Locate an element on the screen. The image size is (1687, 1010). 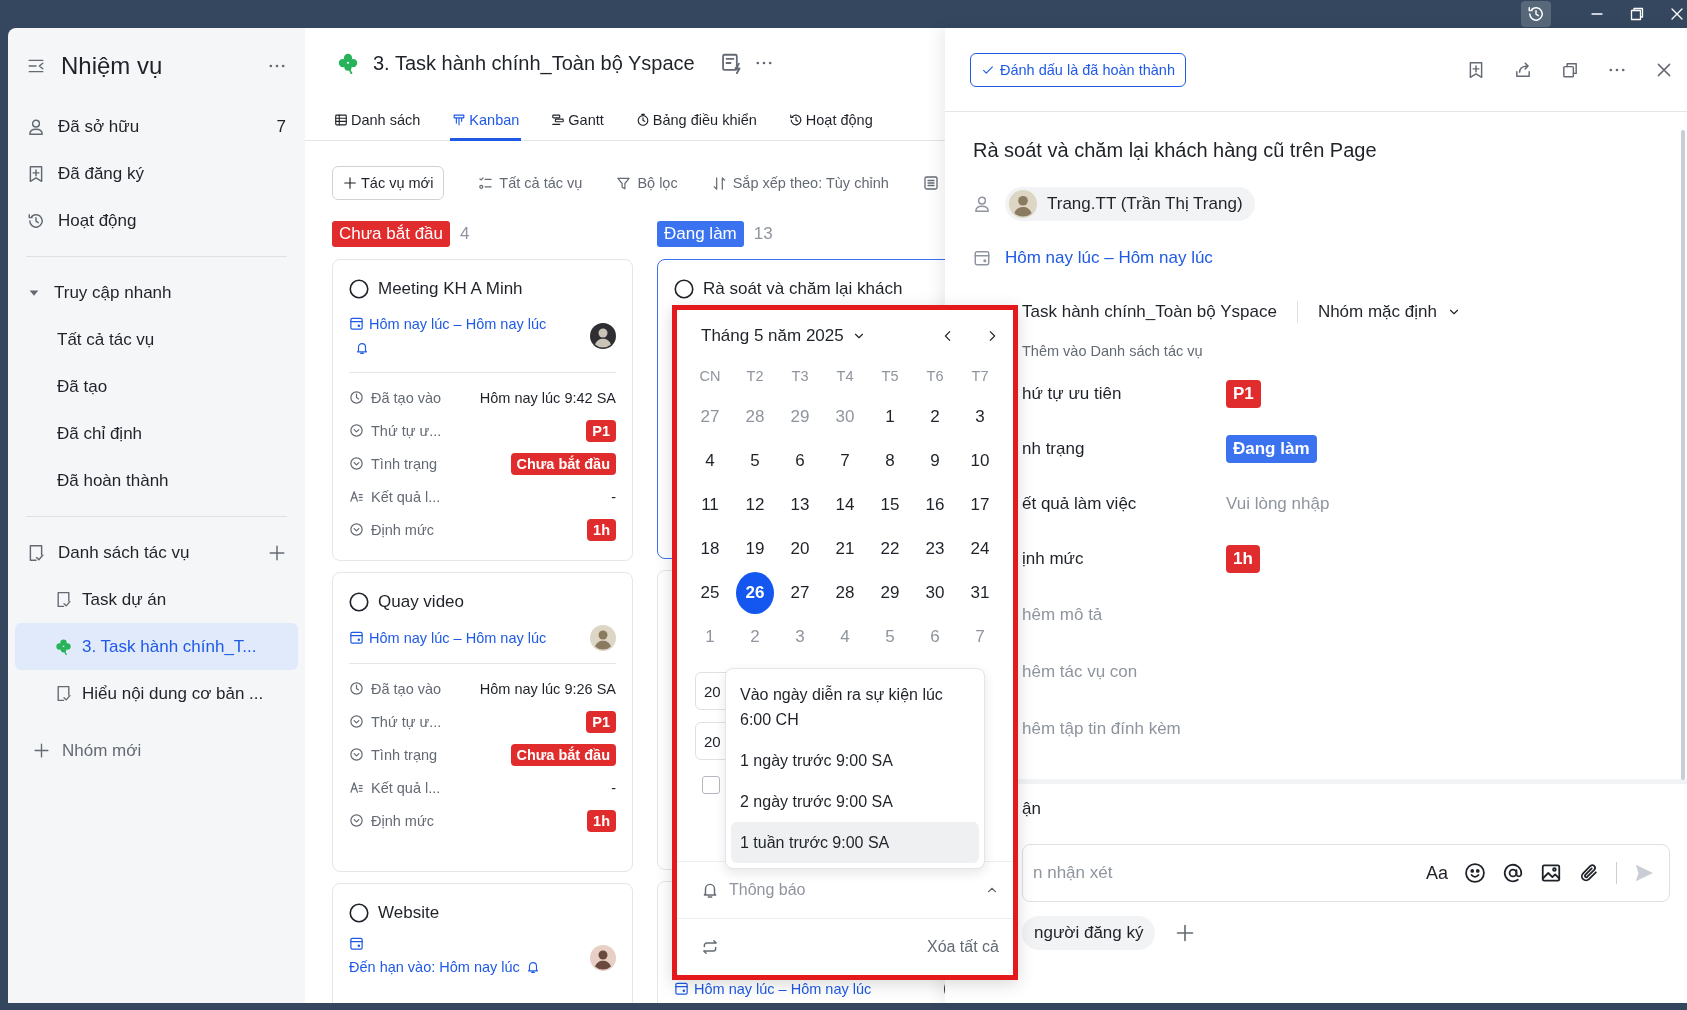
sidebar-item: Đã đăng ký is located at coordinates (156, 173).